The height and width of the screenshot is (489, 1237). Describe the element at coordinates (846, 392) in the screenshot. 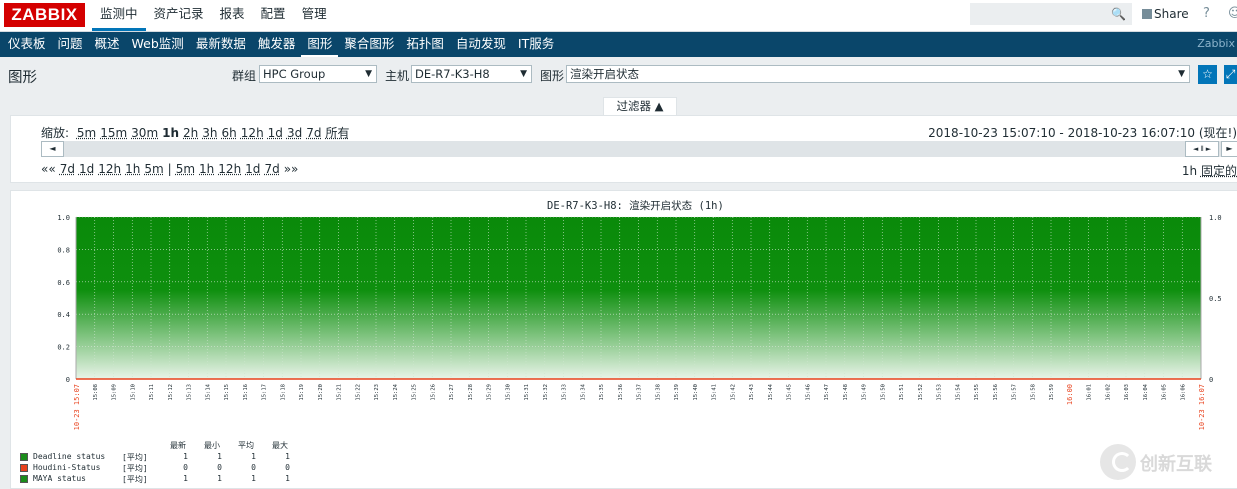

I see `x-tick-label: 15:48` at that location.